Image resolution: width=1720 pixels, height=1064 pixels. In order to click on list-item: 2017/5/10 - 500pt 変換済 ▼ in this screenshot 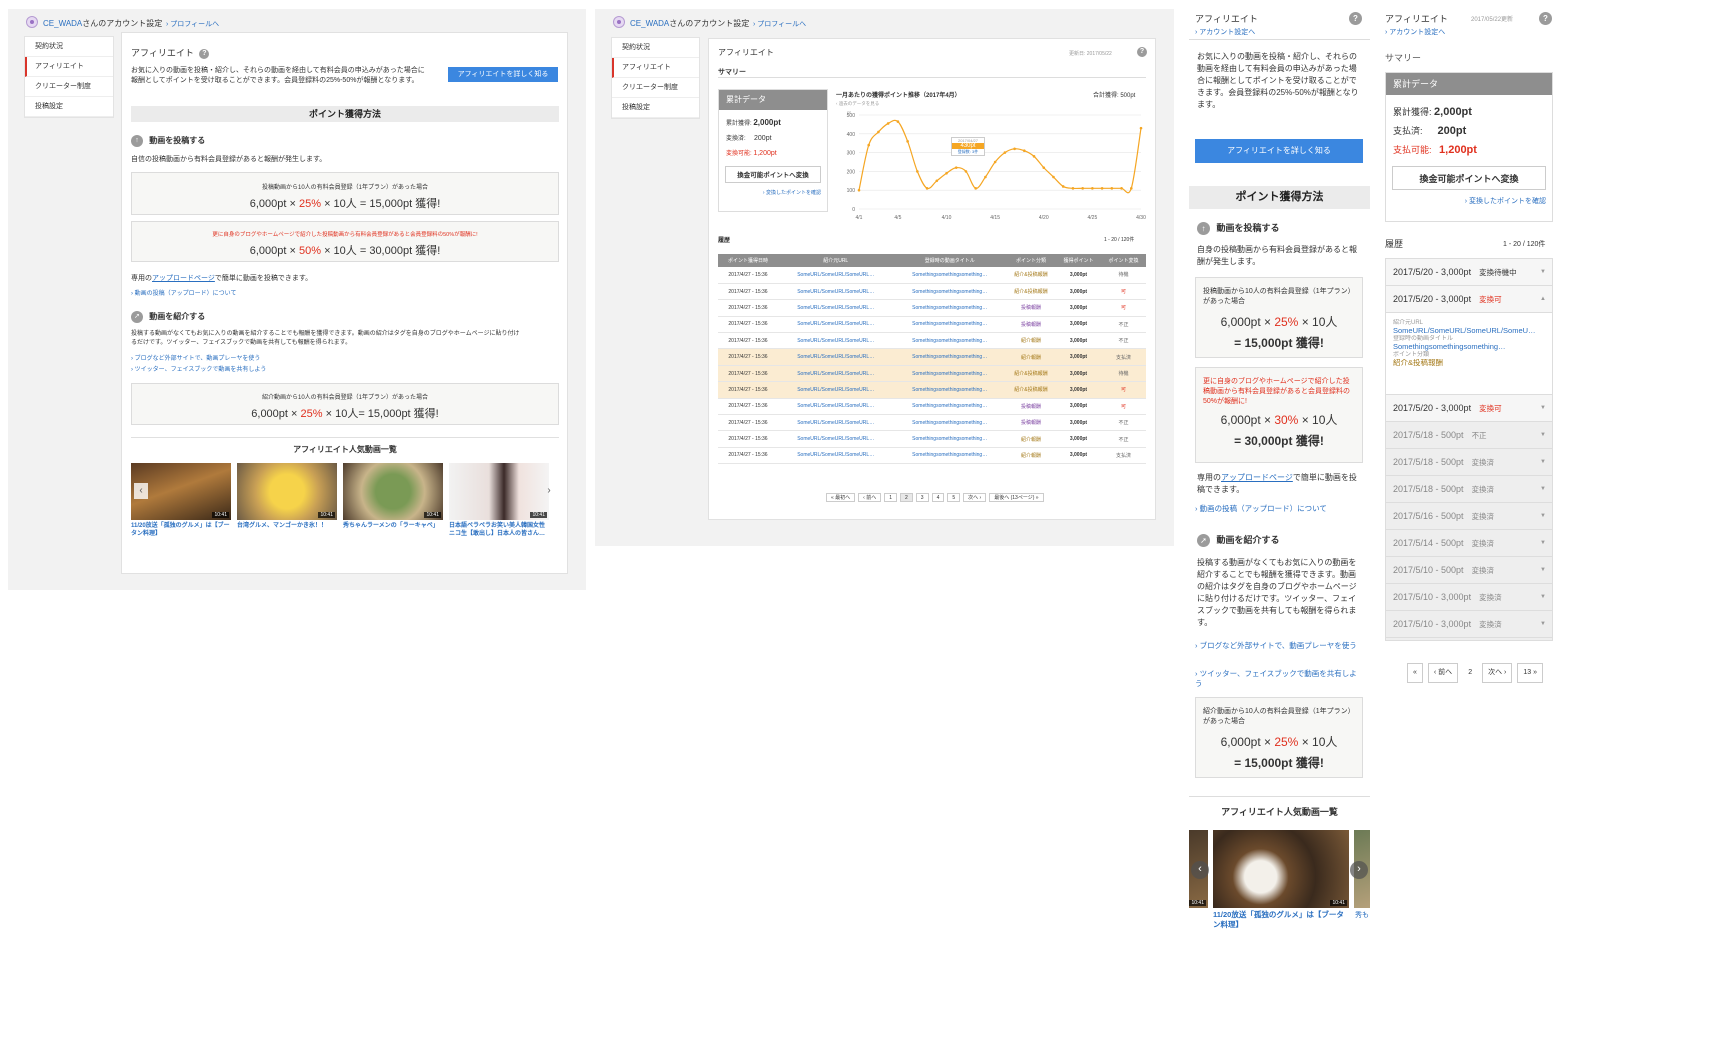, I will do `click(1469, 570)`.